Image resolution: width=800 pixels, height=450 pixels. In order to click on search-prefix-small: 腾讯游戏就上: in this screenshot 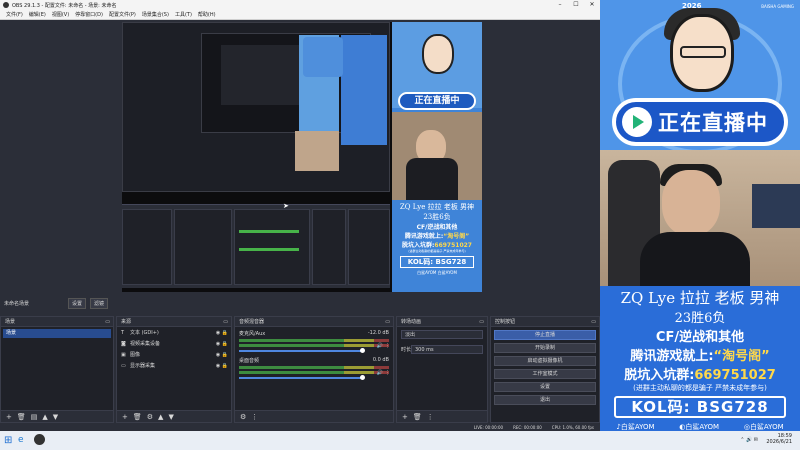, I will do `click(424, 236)`.